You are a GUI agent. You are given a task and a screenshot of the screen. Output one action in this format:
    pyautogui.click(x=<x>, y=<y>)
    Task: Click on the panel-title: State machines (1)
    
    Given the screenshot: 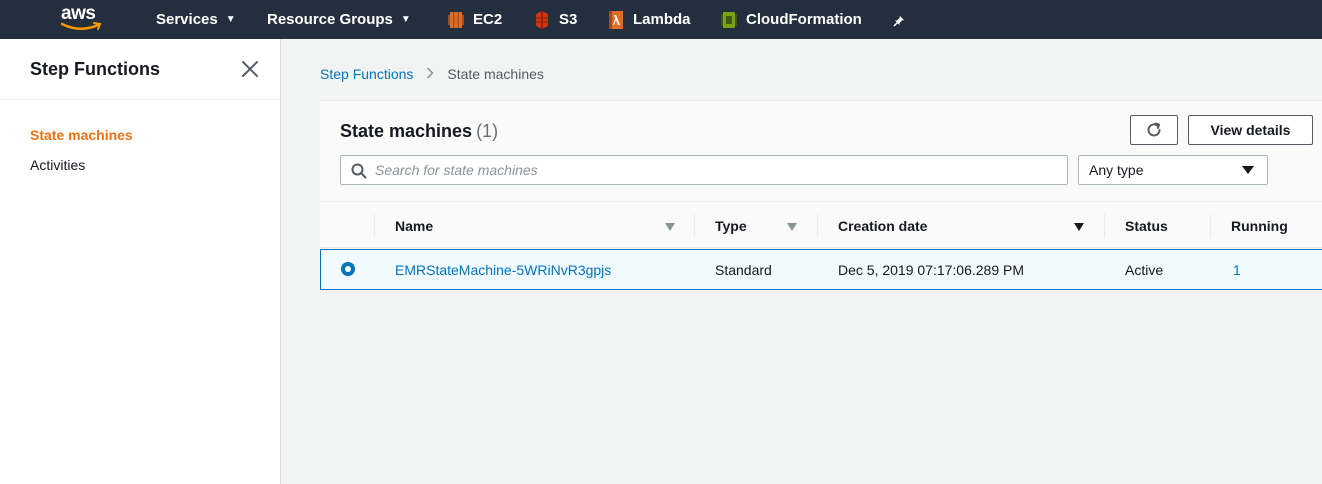 What is the action you would take?
    pyautogui.click(x=419, y=131)
    